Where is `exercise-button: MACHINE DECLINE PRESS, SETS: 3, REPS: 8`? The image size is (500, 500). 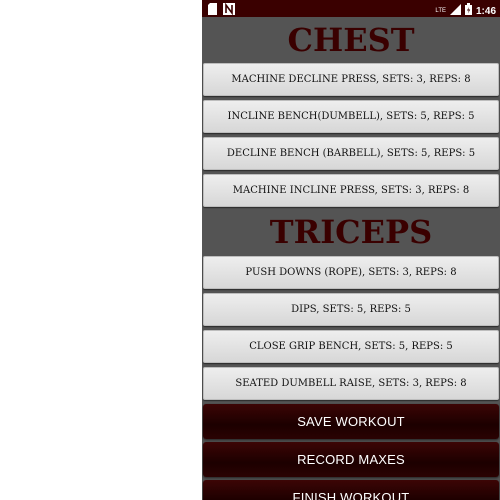
exercise-button: MACHINE DECLINE PRESS, SETS: 3, REPS: 8 is located at coordinates (351, 79).